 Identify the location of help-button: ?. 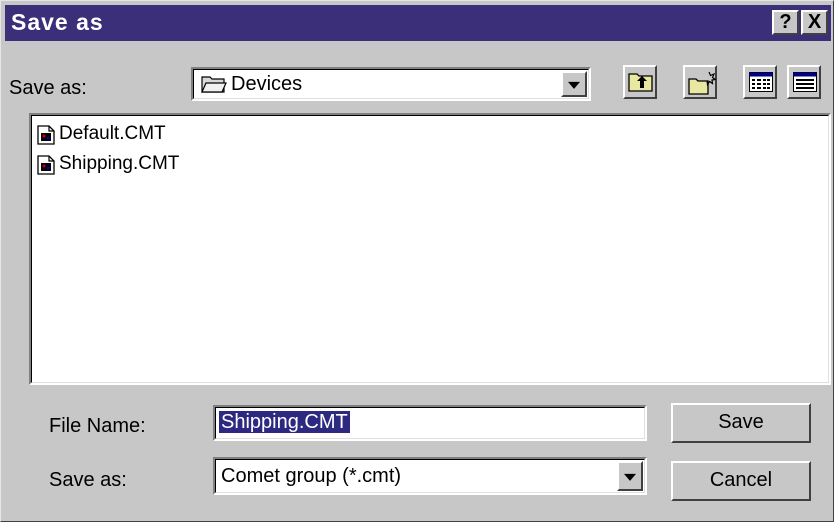
(785, 22).